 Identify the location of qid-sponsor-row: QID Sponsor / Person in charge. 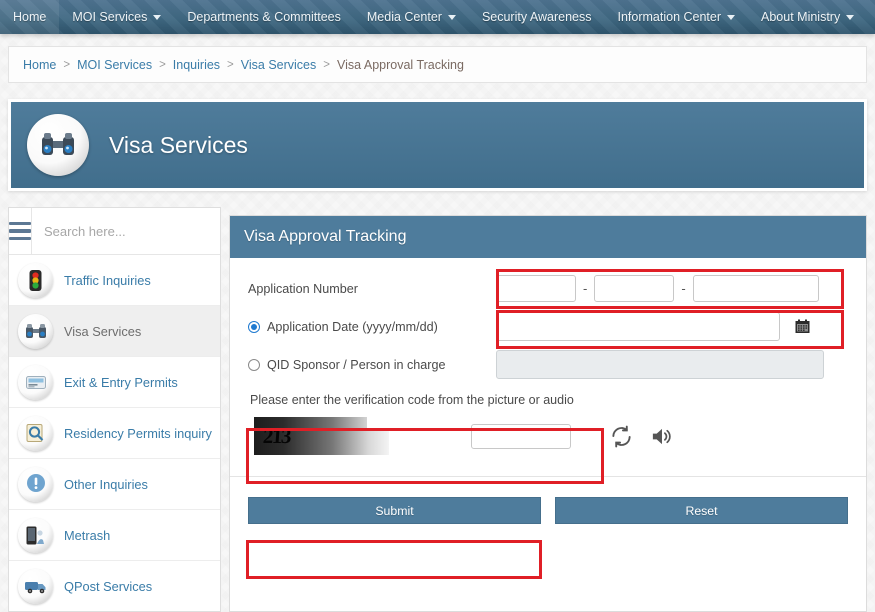
(548, 364).